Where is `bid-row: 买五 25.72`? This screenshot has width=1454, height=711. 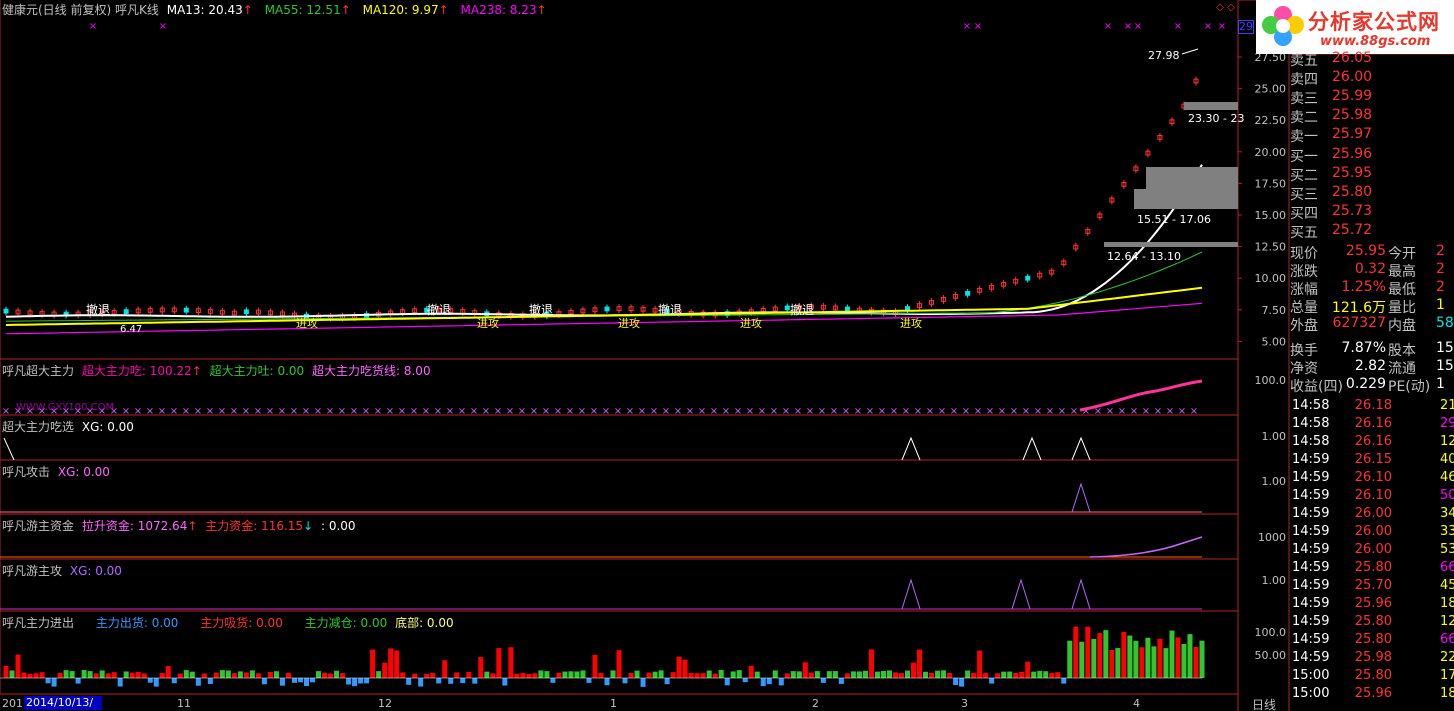
bid-row: 买五 25.72 is located at coordinates (1372, 231).